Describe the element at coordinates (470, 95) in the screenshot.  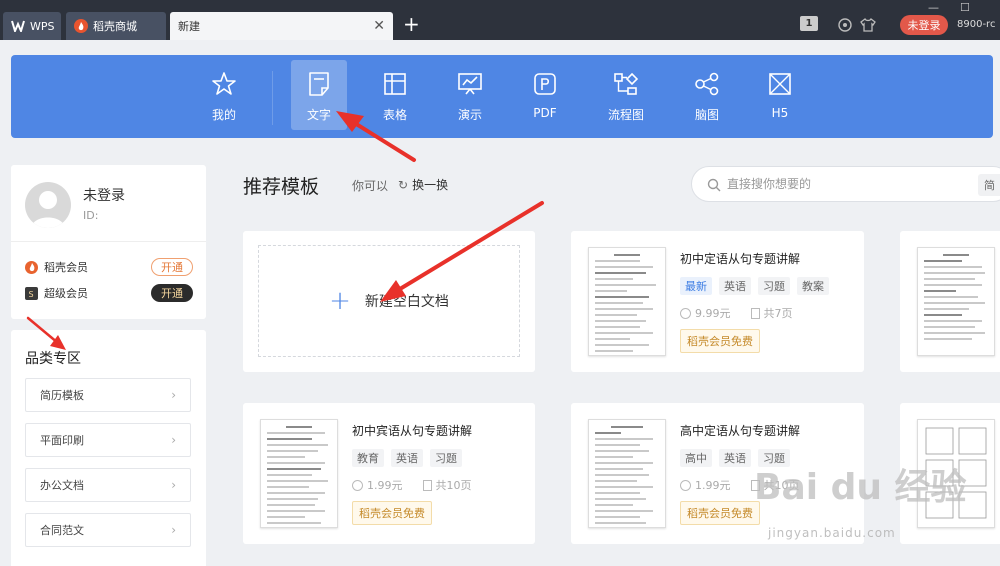
I see `toolbar-item-presentation: 演示` at that location.